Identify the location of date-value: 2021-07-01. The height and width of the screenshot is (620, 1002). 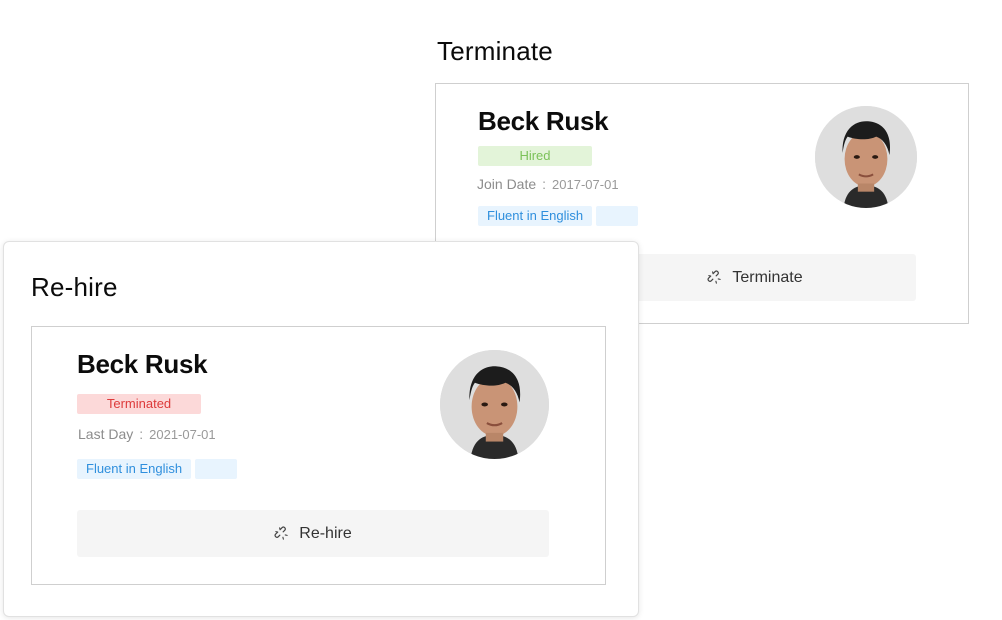
(182, 434).